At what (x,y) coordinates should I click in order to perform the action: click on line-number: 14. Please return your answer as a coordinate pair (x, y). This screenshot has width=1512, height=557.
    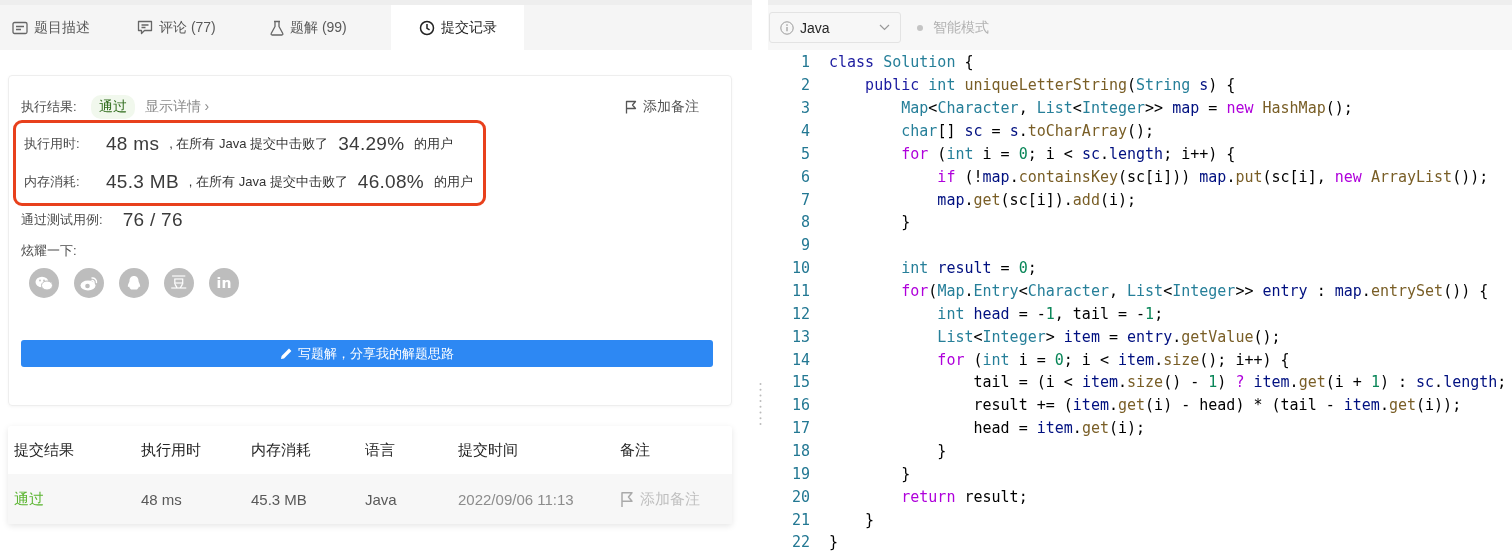
    Looking at the image, I should click on (800, 359).